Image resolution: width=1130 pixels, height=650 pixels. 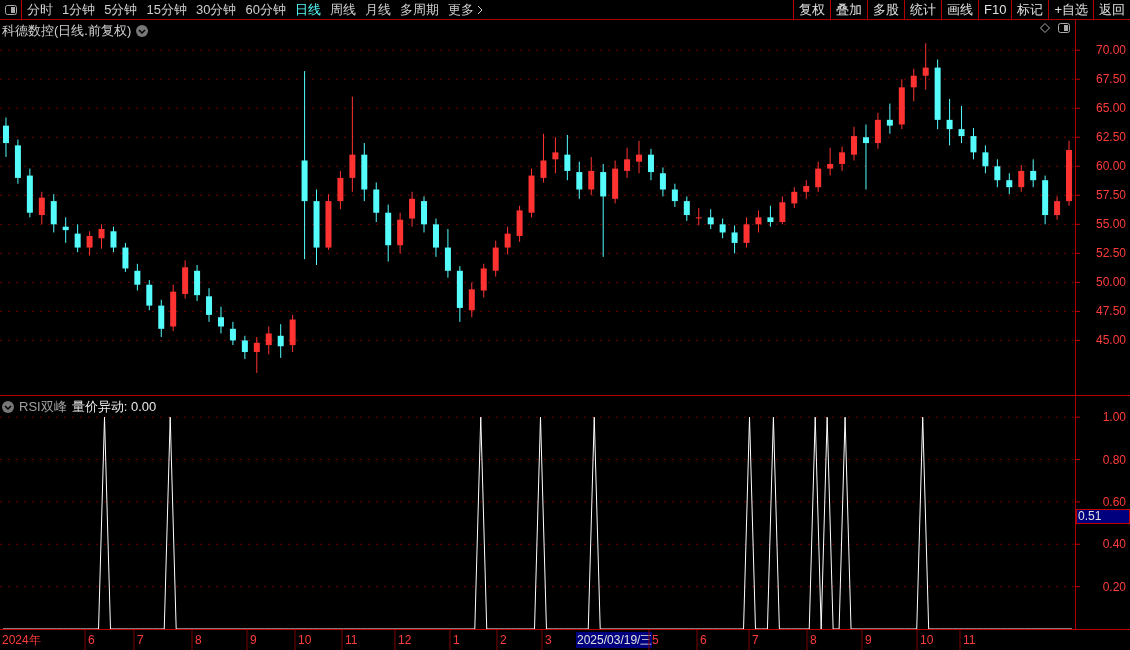 I want to click on period-tab: 日线, so click(x=307, y=10).